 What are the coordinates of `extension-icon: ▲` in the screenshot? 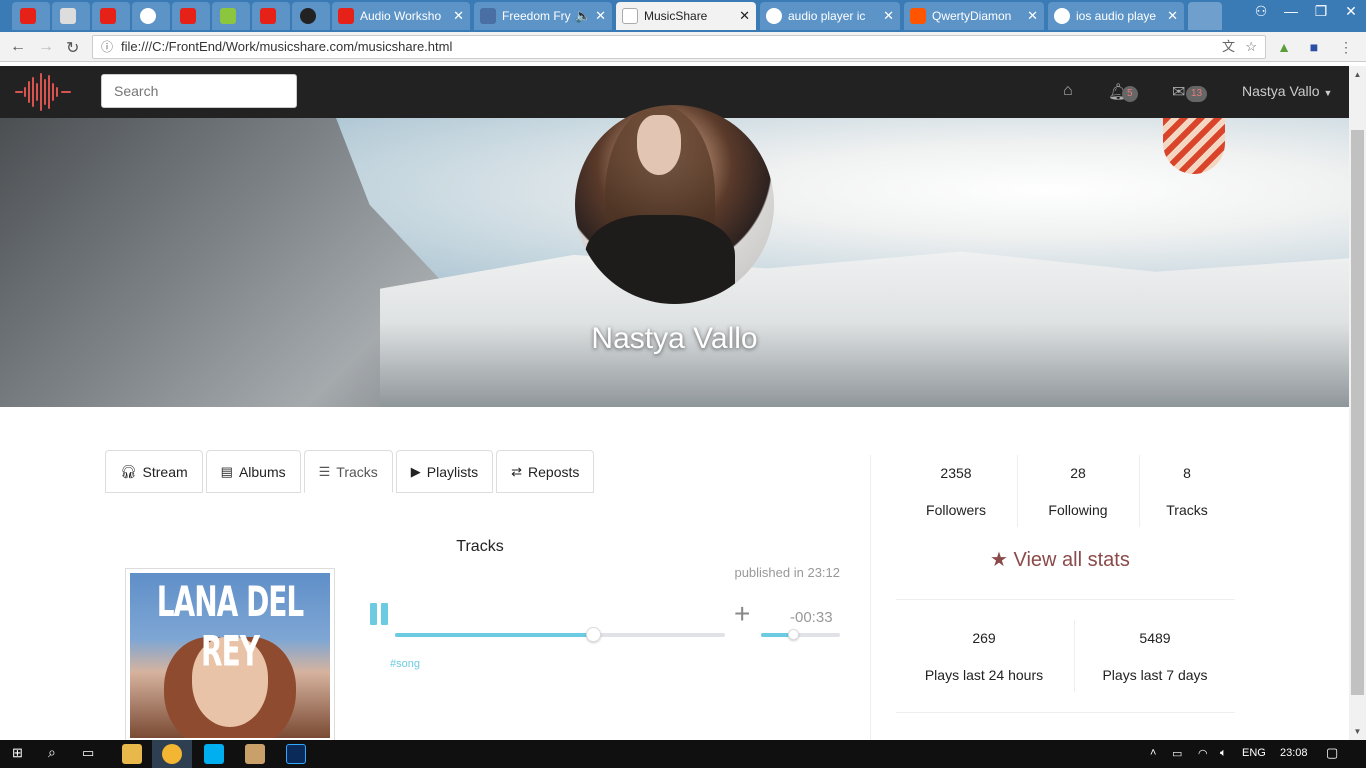 It's located at (1284, 47).